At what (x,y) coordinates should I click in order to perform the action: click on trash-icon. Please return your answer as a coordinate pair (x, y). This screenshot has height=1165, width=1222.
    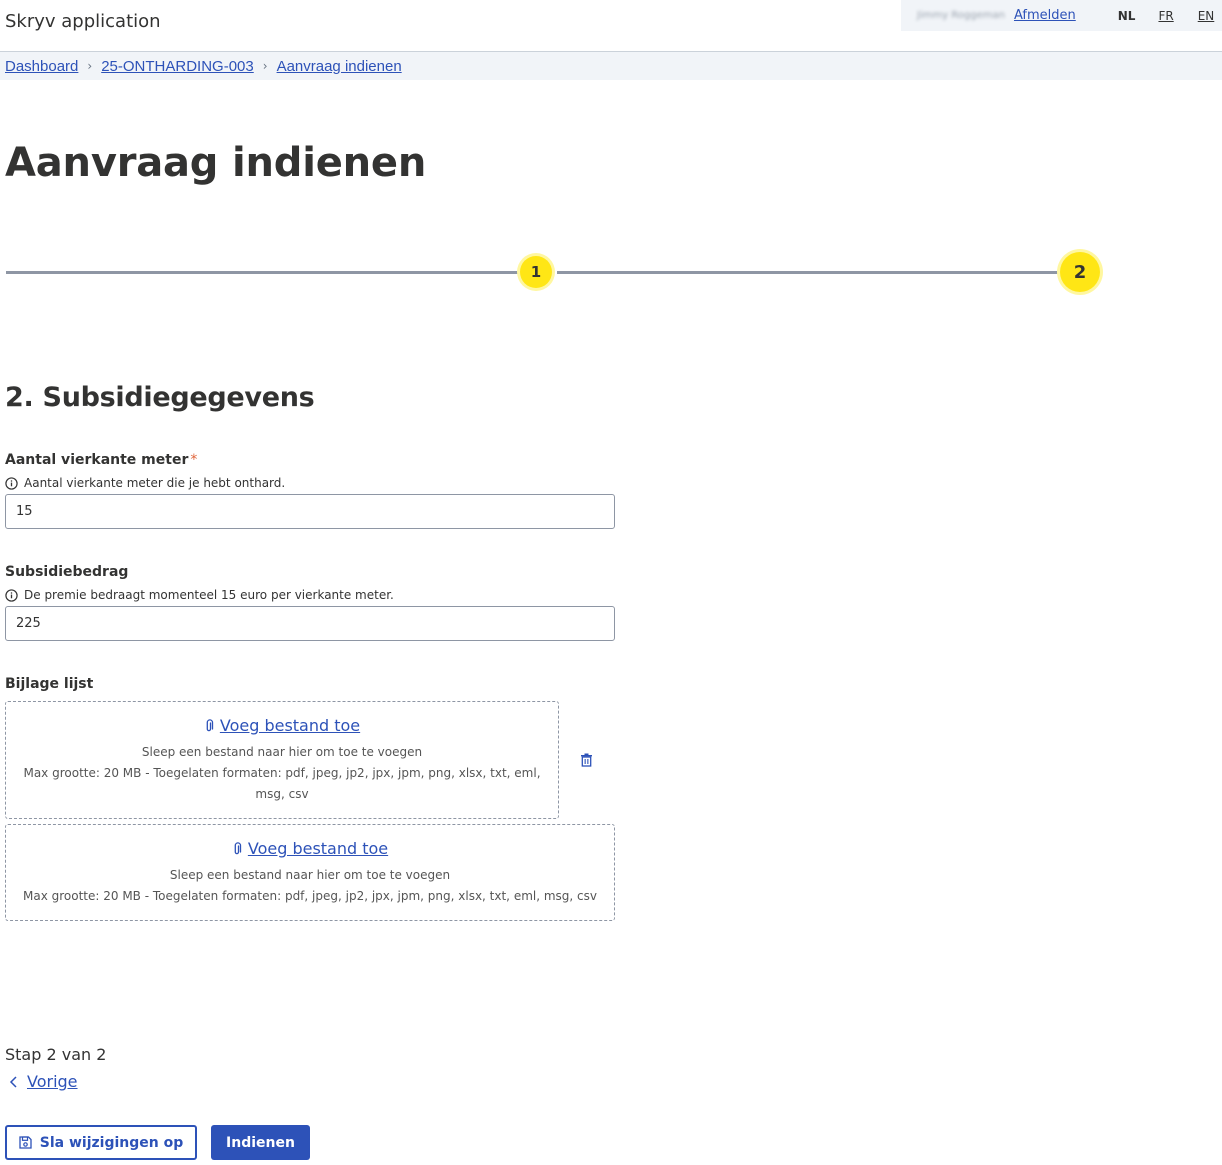
    Looking at the image, I should click on (586, 760).